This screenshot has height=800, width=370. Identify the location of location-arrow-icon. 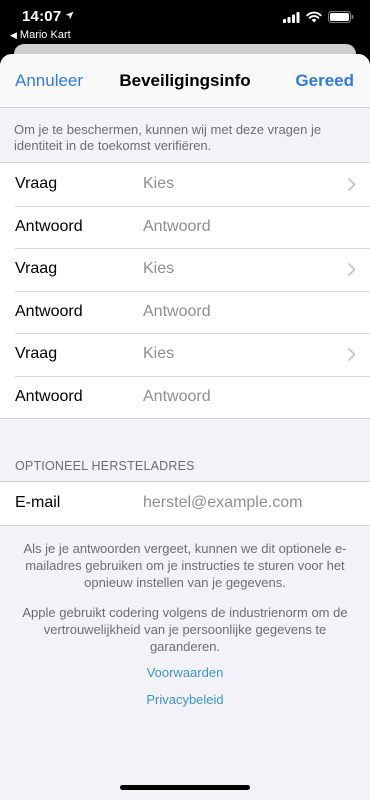
(69, 15).